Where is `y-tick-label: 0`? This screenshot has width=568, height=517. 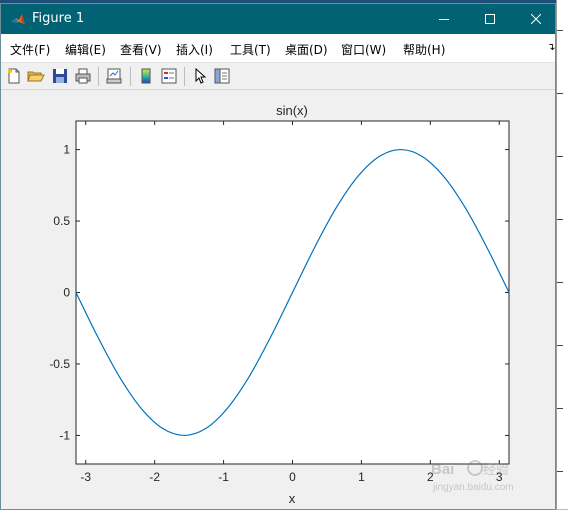
y-tick-label: 0 is located at coordinates (66, 293).